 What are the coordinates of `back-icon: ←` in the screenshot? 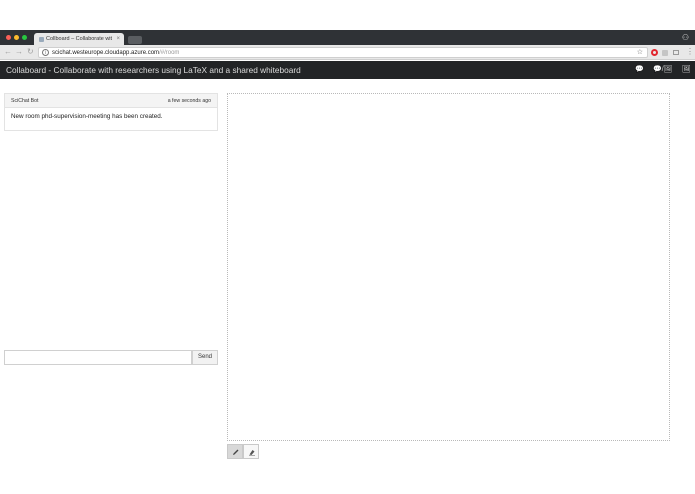 It's located at (8, 52).